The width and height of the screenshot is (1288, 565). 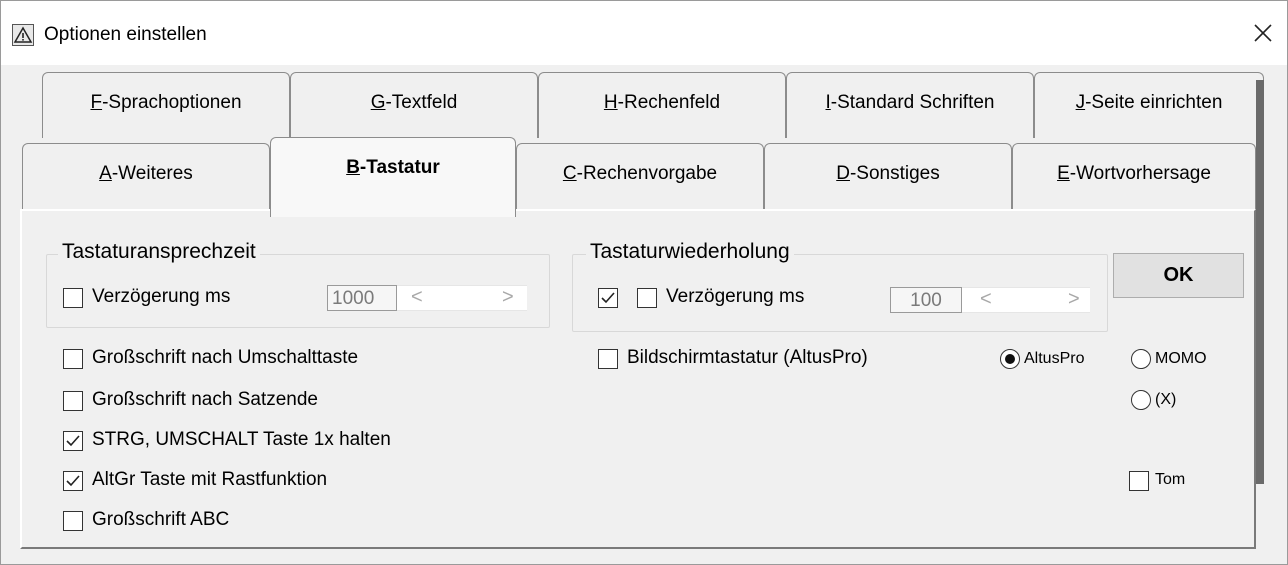 I want to click on title-bar: Optionen einstellen, so click(x=644, y=33).